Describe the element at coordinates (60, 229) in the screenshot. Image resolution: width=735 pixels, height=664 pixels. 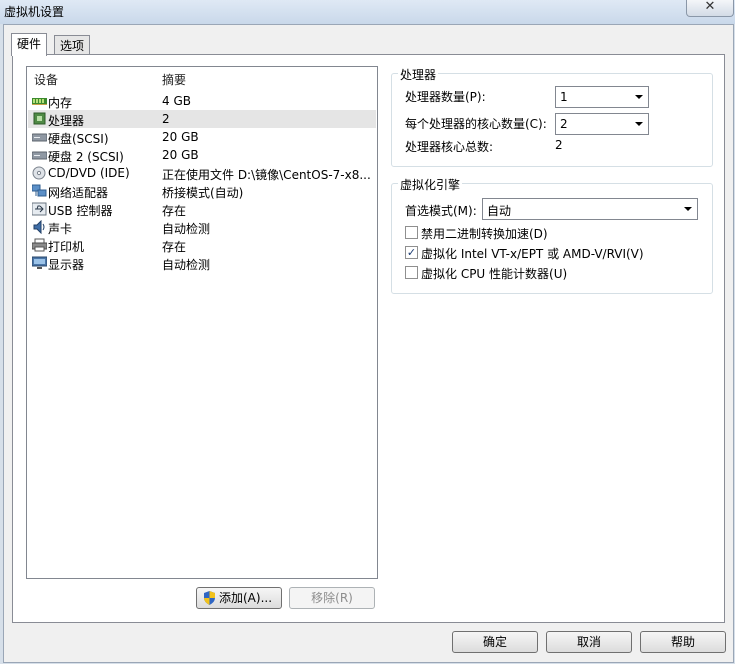
I see `device-name: 声卡` at that location.